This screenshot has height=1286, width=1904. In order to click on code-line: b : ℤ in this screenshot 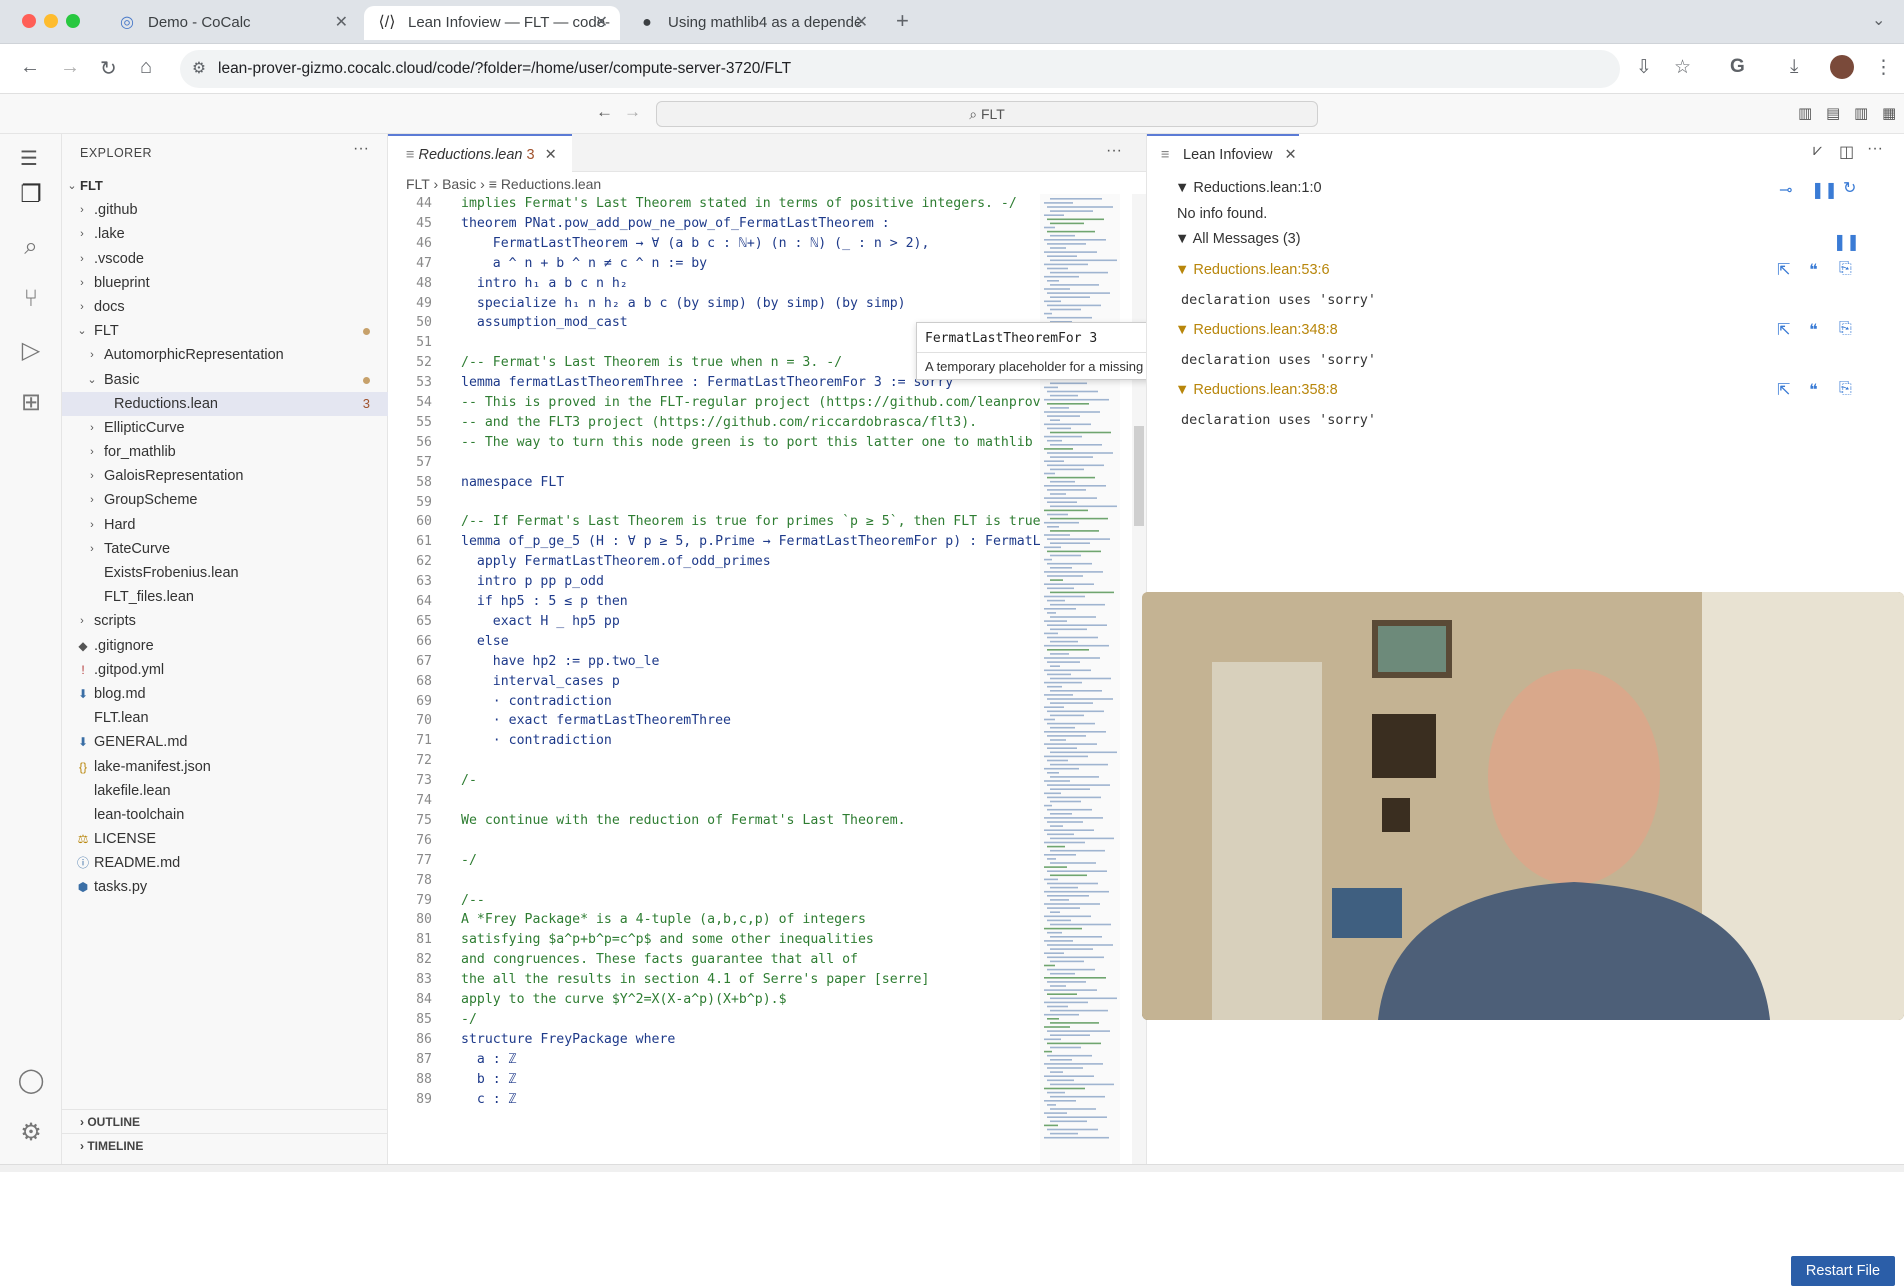, I will do `click(489, 1079)`.